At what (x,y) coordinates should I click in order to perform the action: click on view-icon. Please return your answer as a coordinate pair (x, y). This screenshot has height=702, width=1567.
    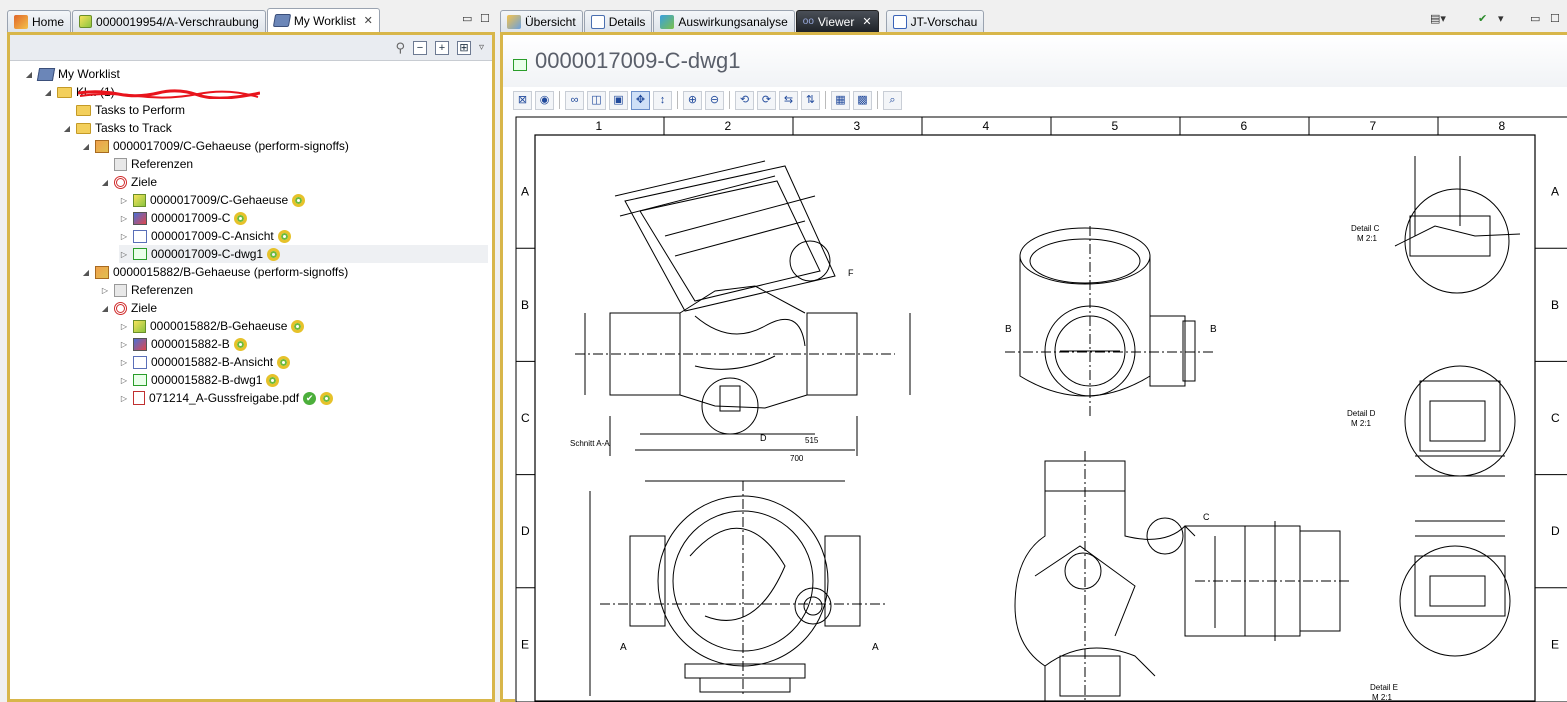
    Looking at the image, I should click on (140, 362).